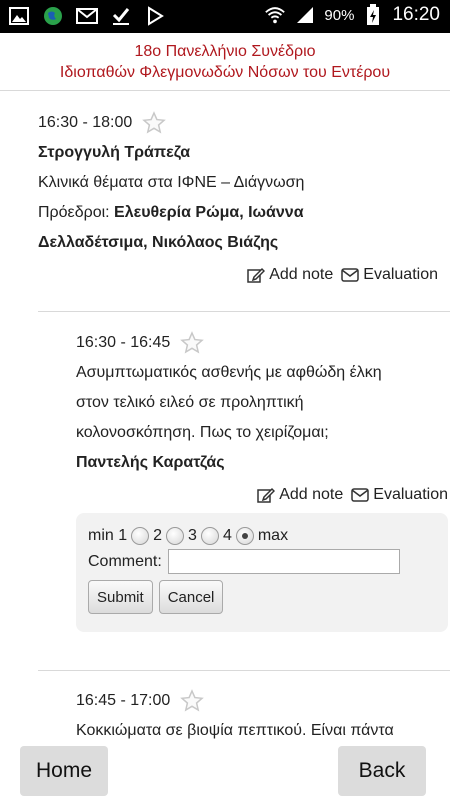  Describe the element at coordinates (123, 342) in the screenshot. I see `talk-time: 16:30 - 16:45` at that location.